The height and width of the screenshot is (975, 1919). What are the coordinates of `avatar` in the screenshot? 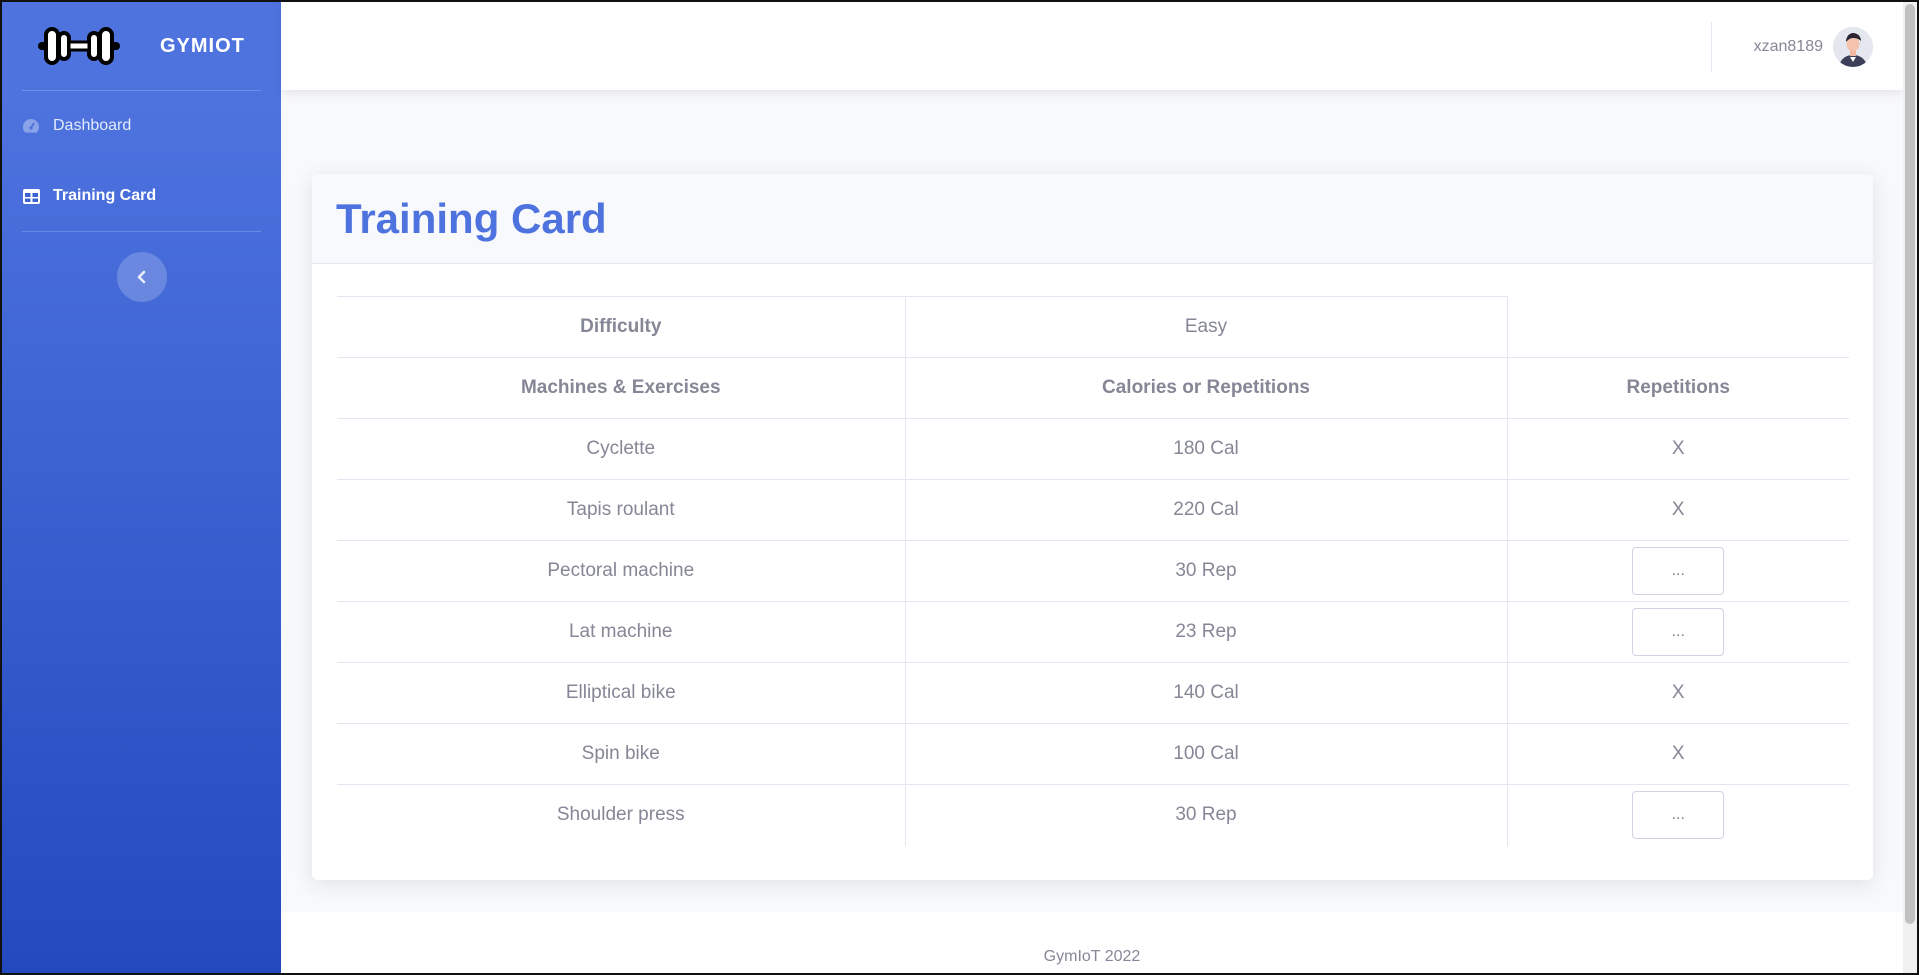 It's located at (1853, 47).